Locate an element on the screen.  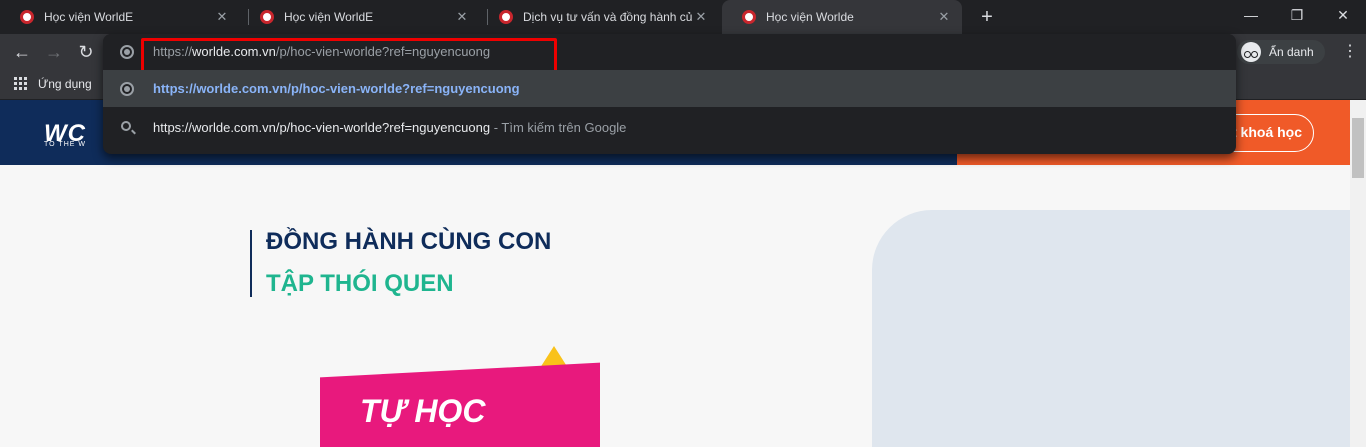
search-icon is located at coordinates (126, 126).